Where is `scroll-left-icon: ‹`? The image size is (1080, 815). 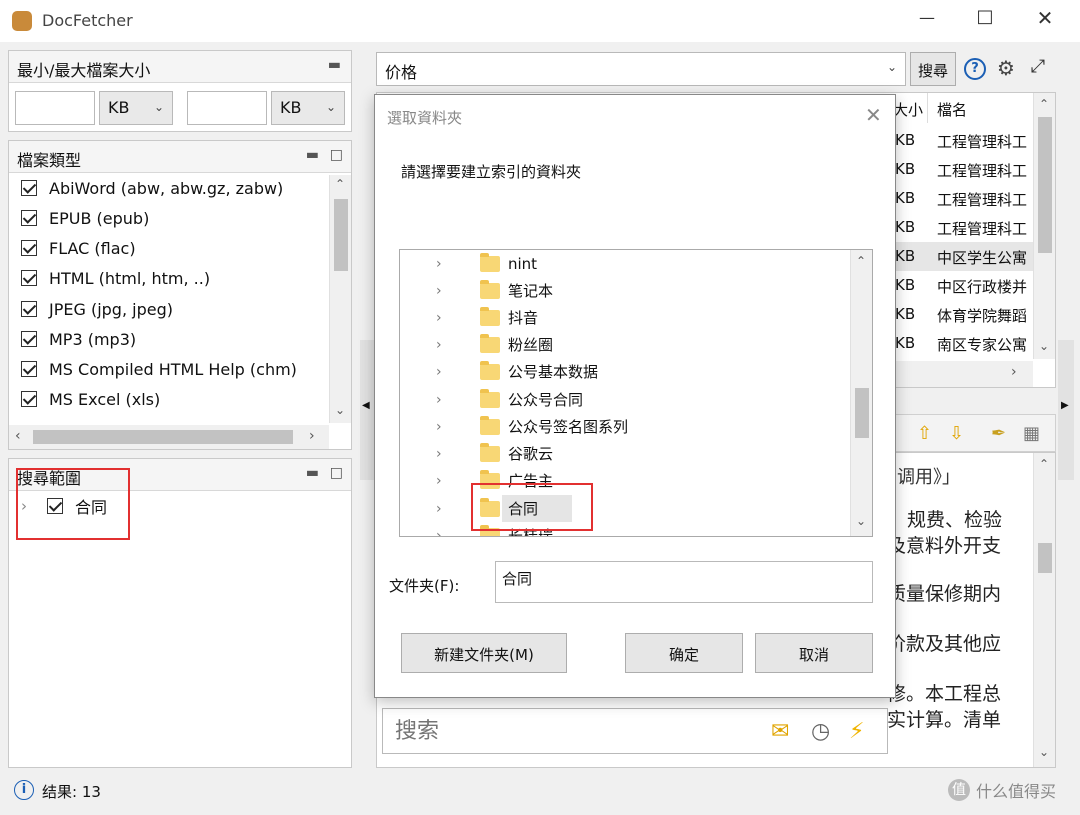 scroll-left-icon: ‹ is located at coordinates (18, 436).